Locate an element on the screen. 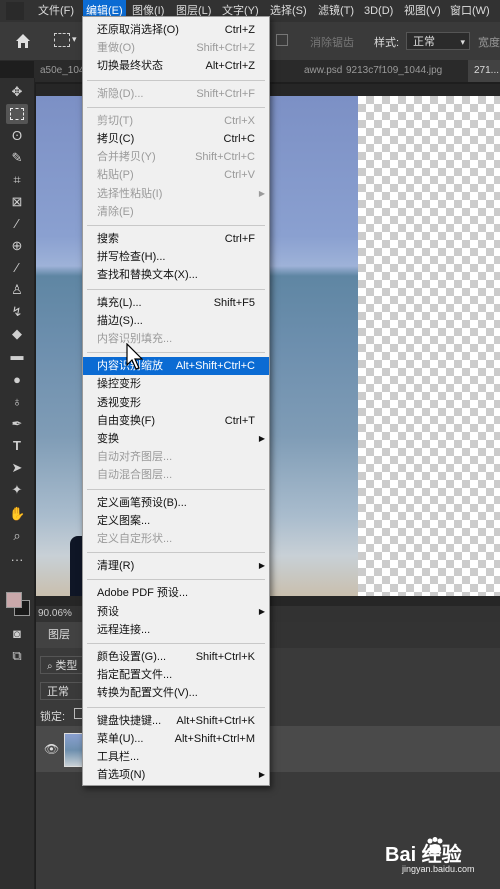 The height and width of the screenshot is (889, 500). style-select: 正常 ▾ is located at coordinates (438, 41).